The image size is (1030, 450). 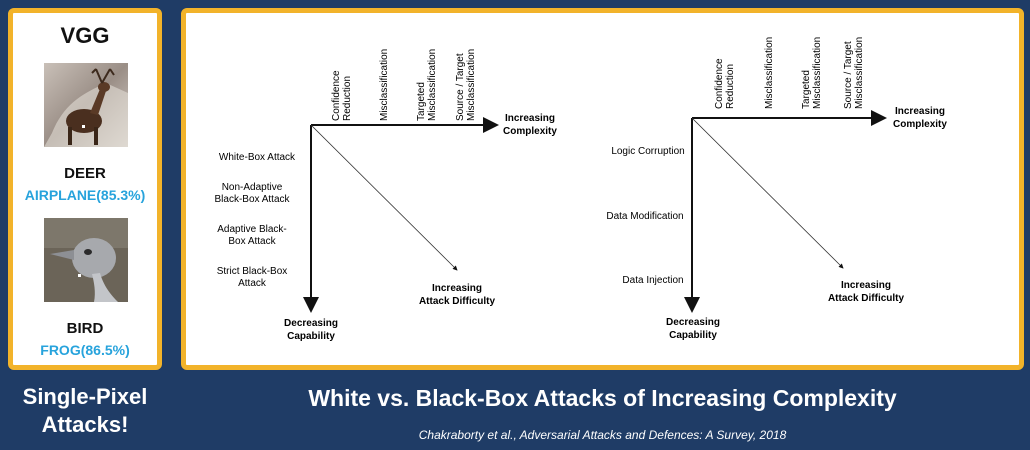 What do you see at coordinates (257, 157) in the screenshot?
I see `side-label-white-box: White-Box Attack` at bounding box center [257, 157].